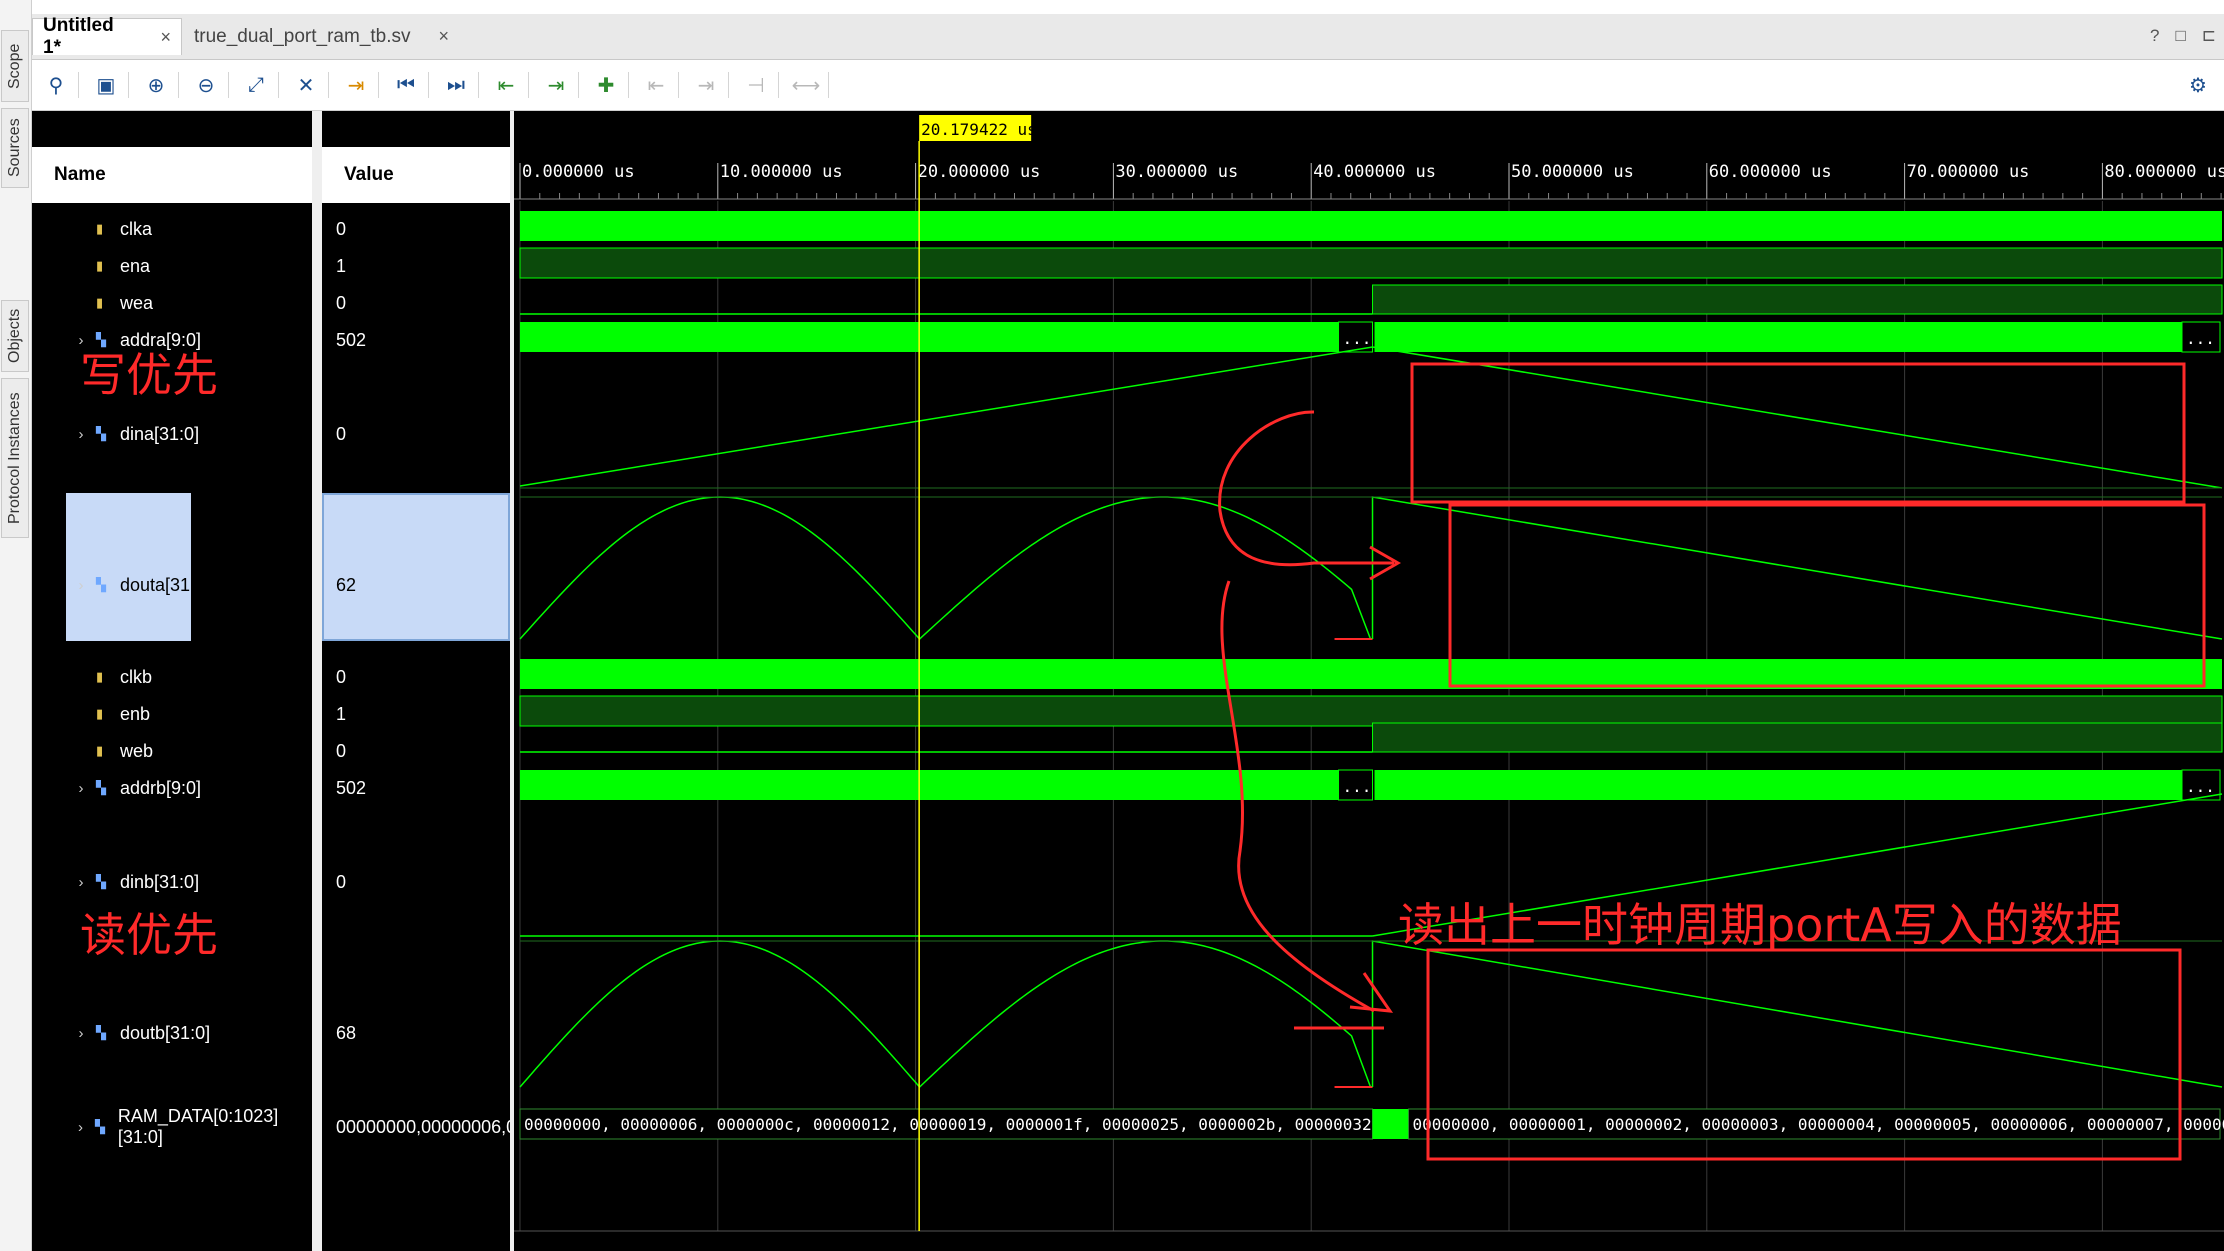 The width and height of the screenshot is (2224, 1251). I want to click on zoom-in-icon: ⊕, so click(156, 85).